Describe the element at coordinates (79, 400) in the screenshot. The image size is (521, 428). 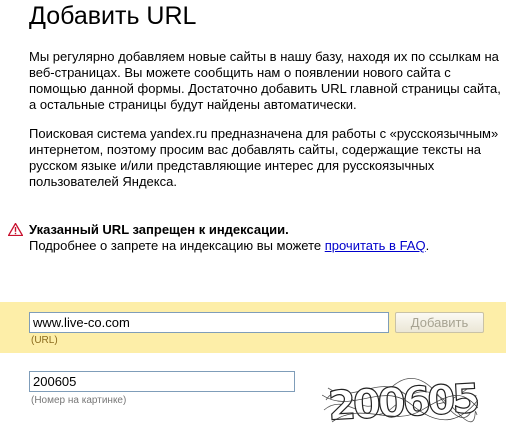
I see `captcha-field-label: (Номер на картинке)` at that location.